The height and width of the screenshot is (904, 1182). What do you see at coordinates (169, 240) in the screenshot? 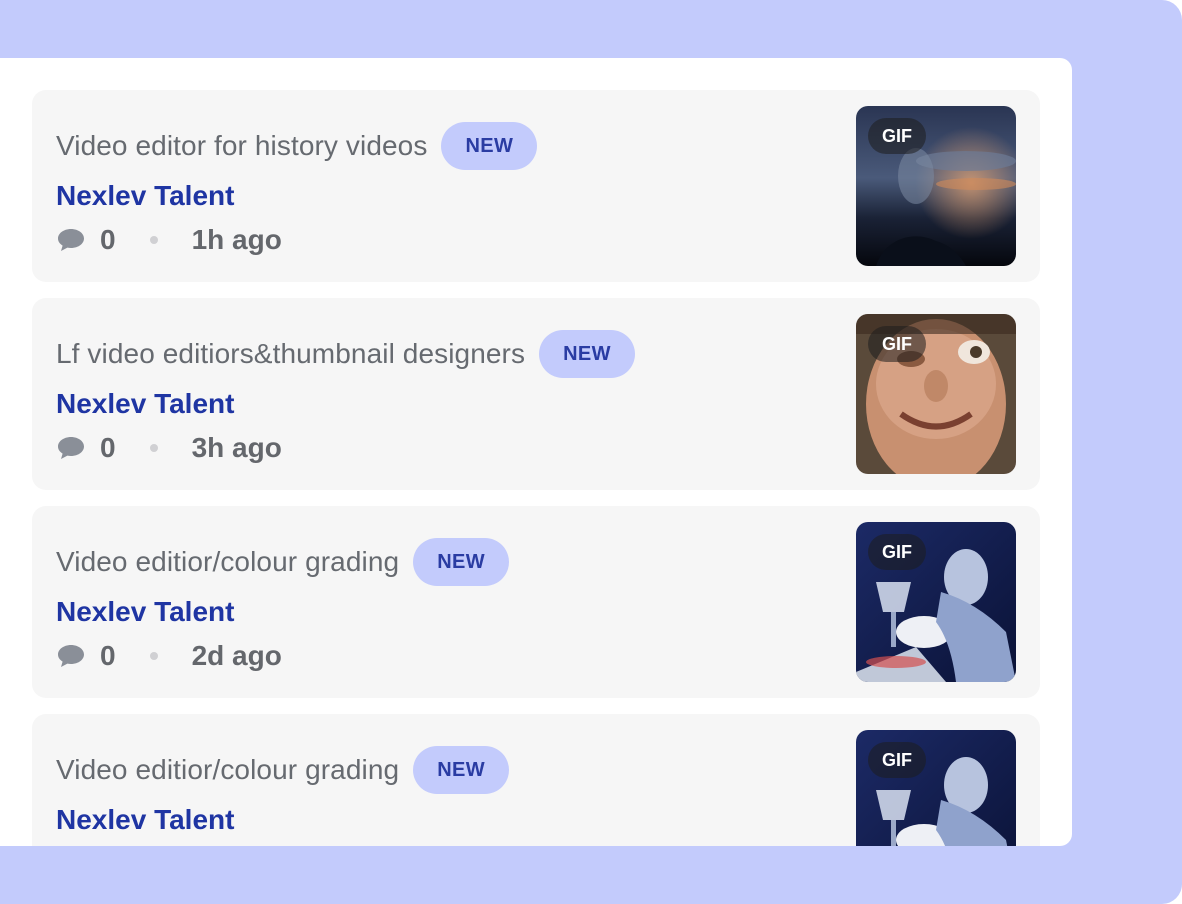
I see `post-meta: 0 1h ago` at bounding box center [169, 240].